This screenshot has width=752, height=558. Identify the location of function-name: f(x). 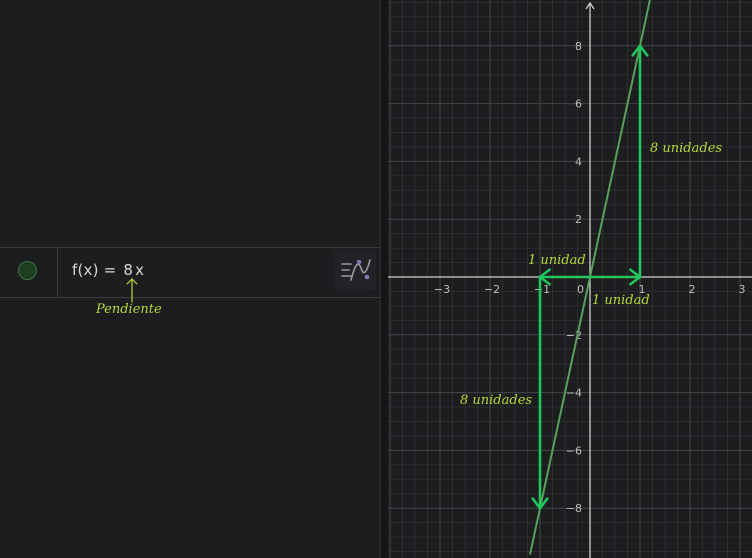
(85, 270).